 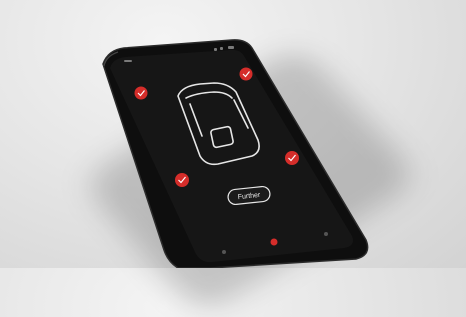 What do you see at coordinates (246, 74) in the screenshot?
I see `check-marker-top-right` at bounding box center [246, 74].